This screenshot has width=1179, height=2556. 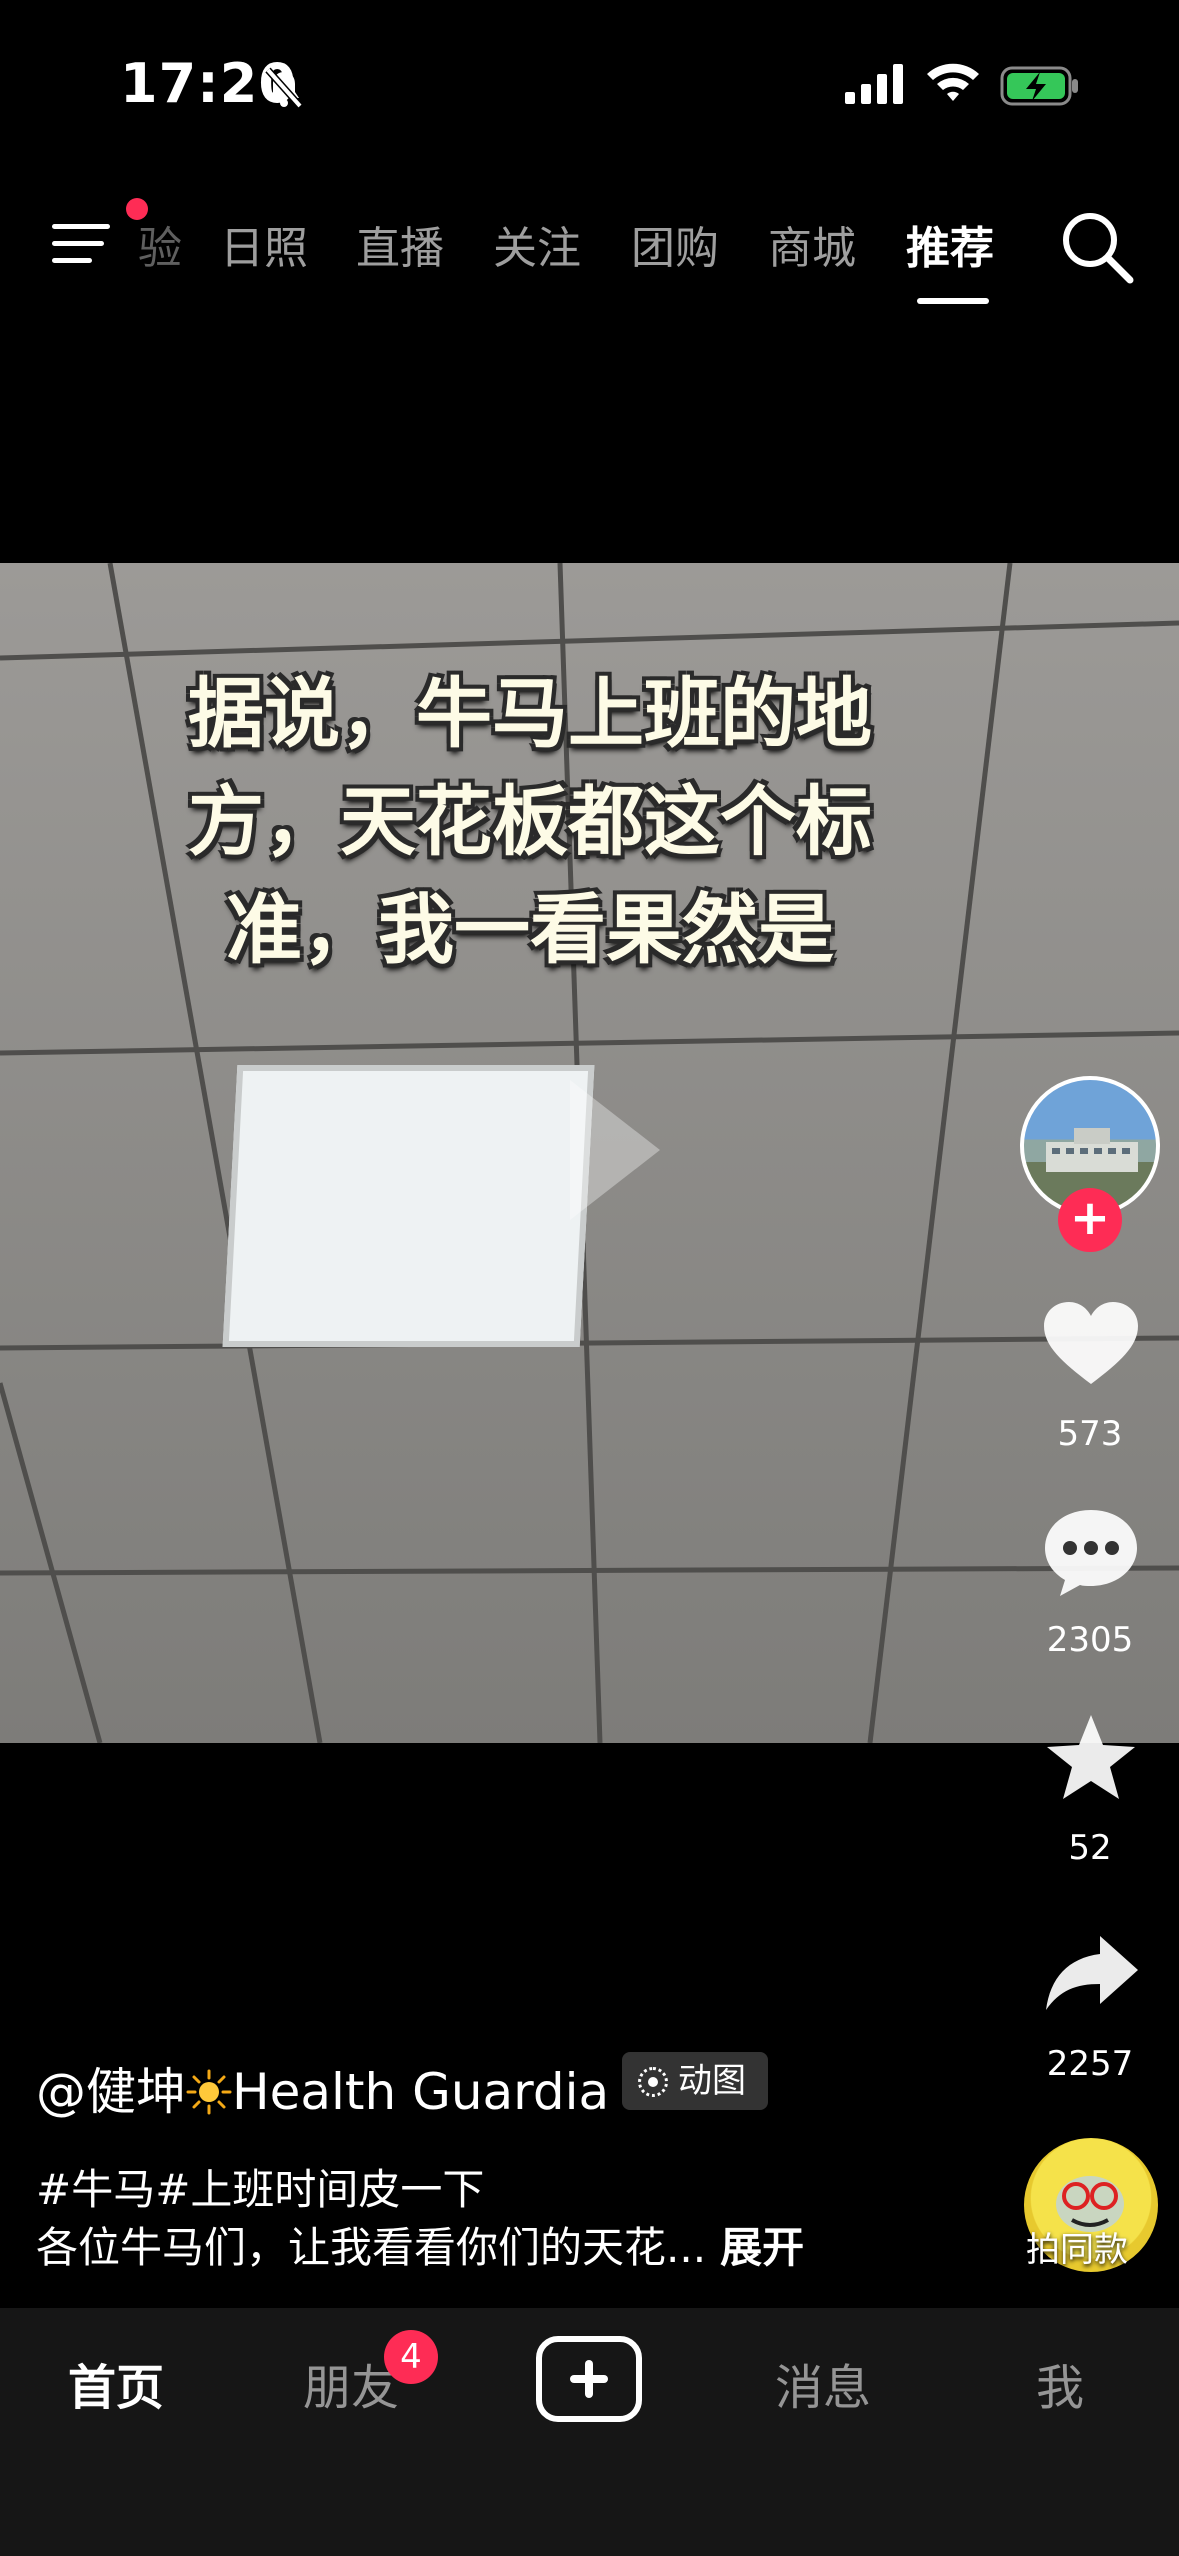 What do you see at coordinates (953, 82) in the screenshot?
I see `wifi-icon` at bounding box center [953, 82].